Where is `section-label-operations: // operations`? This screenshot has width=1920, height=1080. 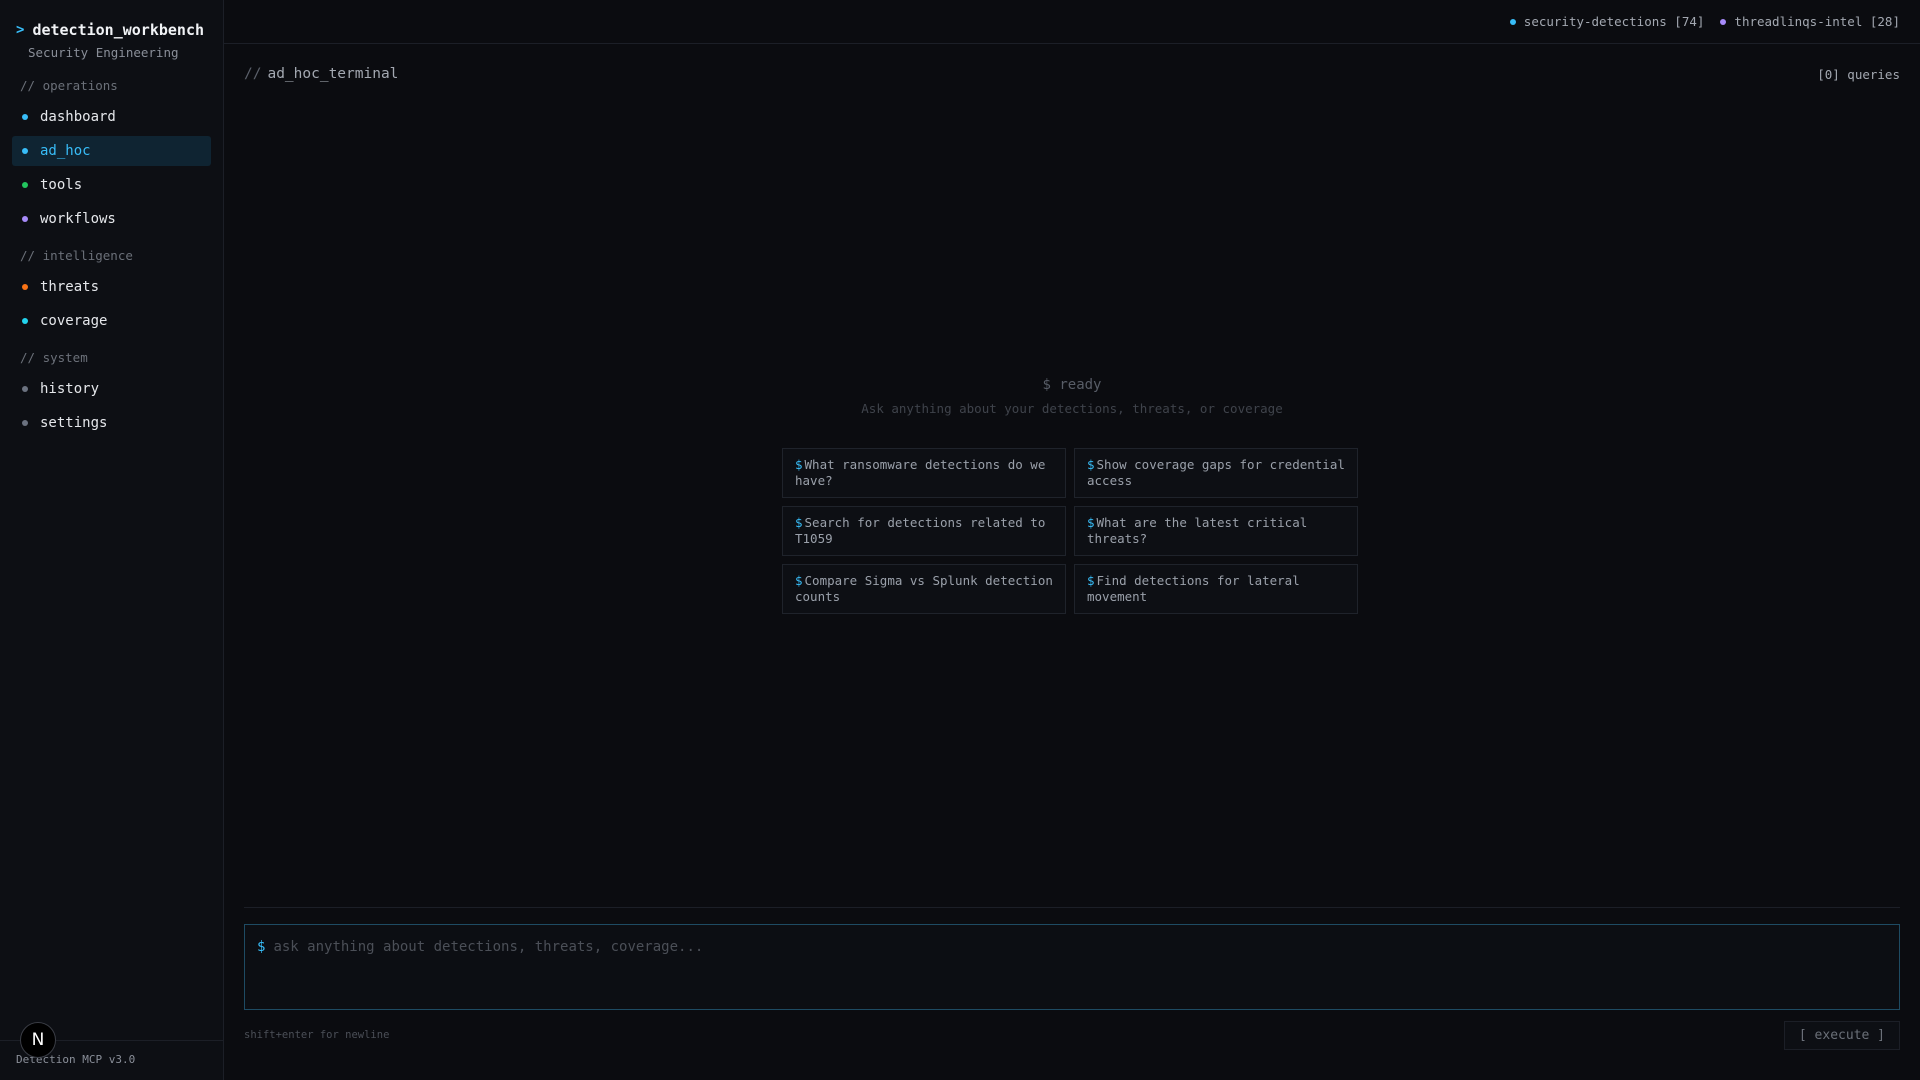 section-label-operations: // operations is located at coordinates (69, 85).